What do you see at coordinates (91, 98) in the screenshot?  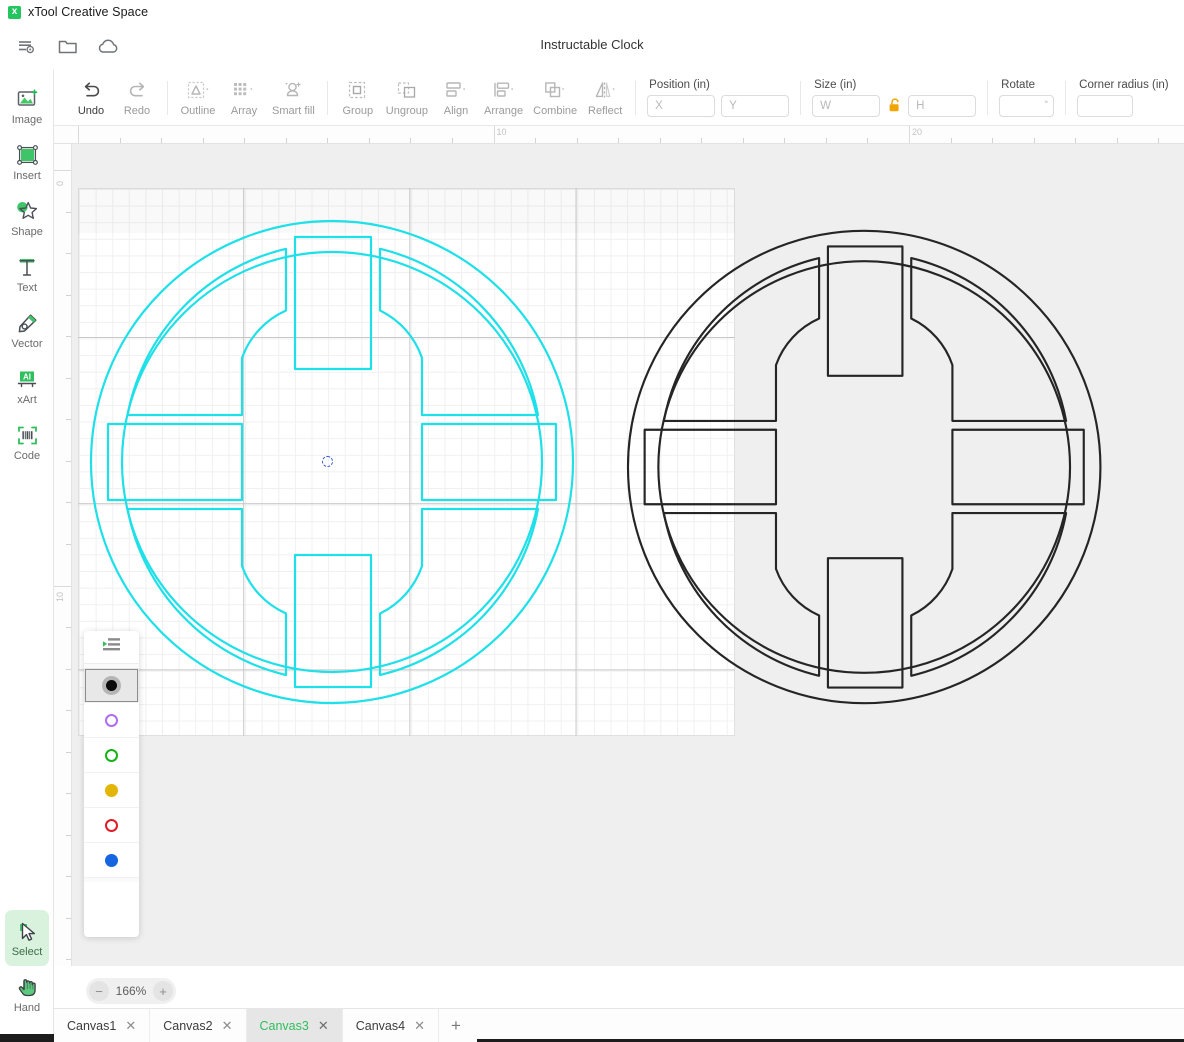 I see `undo-button: Undo` at bounding box center [91, 98].